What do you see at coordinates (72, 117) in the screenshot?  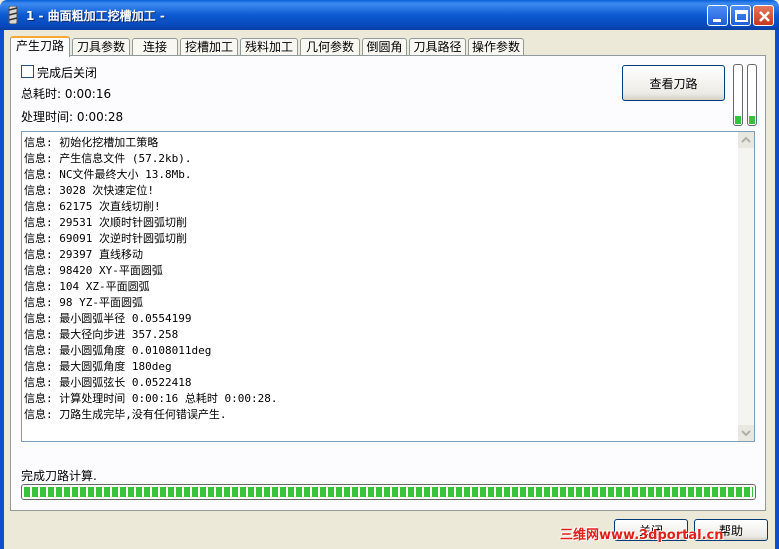 I see `process-time: 处理时间: 0:00:28` at bounding box center [72, 117].